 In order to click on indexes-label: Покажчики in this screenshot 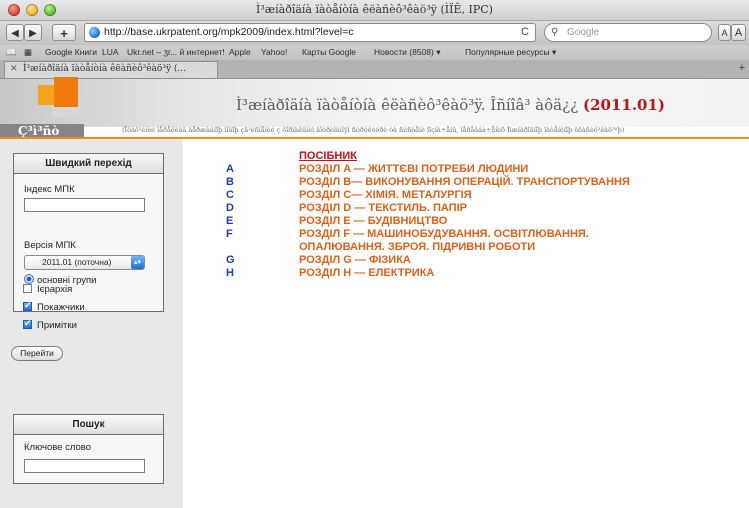, I will do `click(61, 307)`.